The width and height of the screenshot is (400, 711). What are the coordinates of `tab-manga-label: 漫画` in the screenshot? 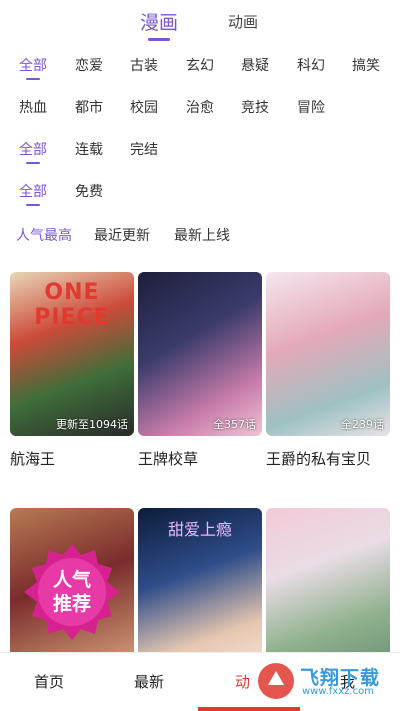 It's located at (159, 23).